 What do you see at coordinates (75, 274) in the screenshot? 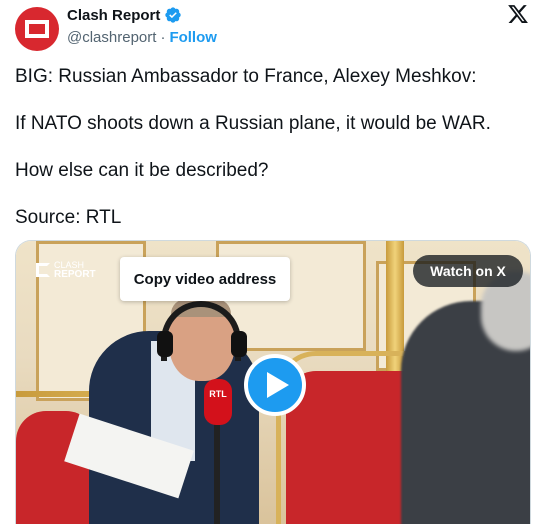
I see `watermark-line2: REPORT` at bounding box center [75, 274].